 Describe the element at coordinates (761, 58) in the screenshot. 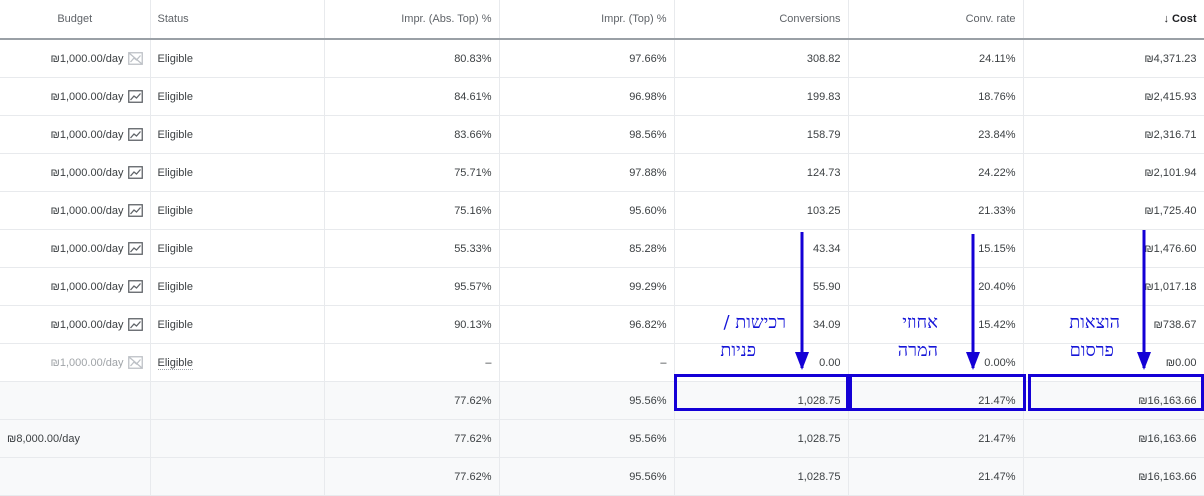

I see `conversions-cell: 308.82` at that location.